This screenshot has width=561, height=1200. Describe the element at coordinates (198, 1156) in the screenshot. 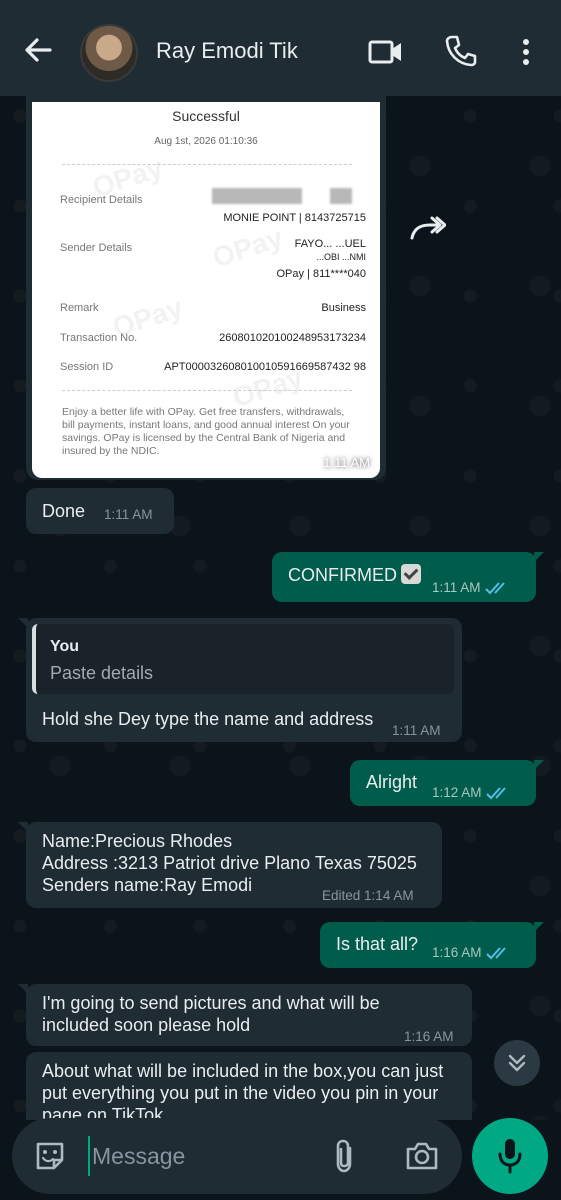

I see `message-input` at that location.